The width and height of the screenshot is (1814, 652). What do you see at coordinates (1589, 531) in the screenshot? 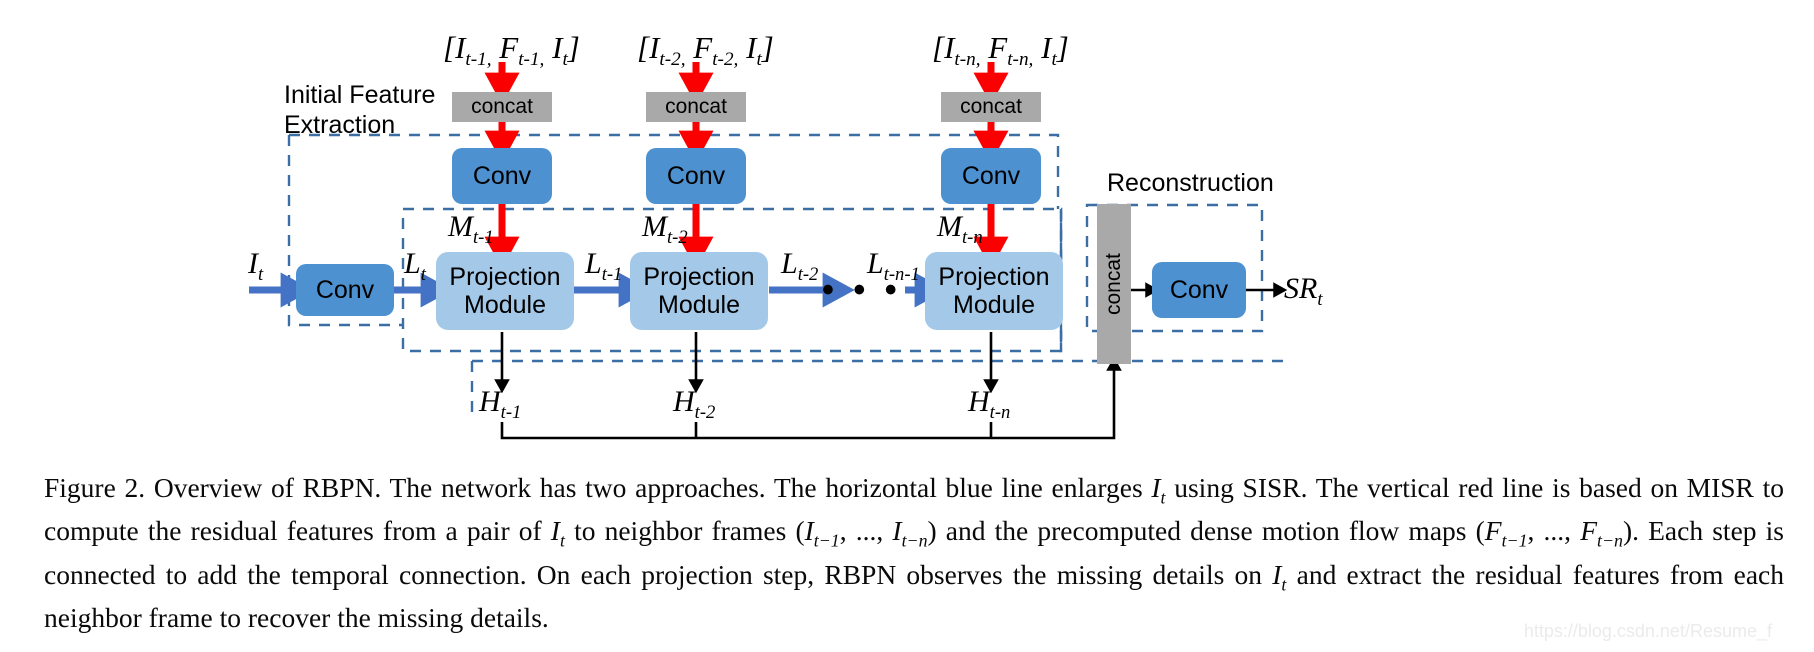
I see `caption-math-6-base: F` at bounding box center [1589, 531].